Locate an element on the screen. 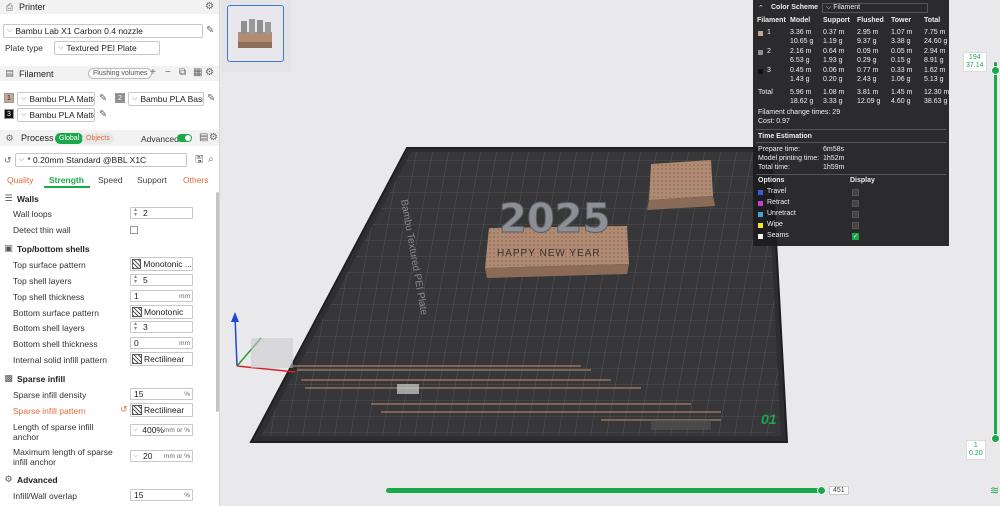  tab-support: Support is located at coordinates (152, 180).